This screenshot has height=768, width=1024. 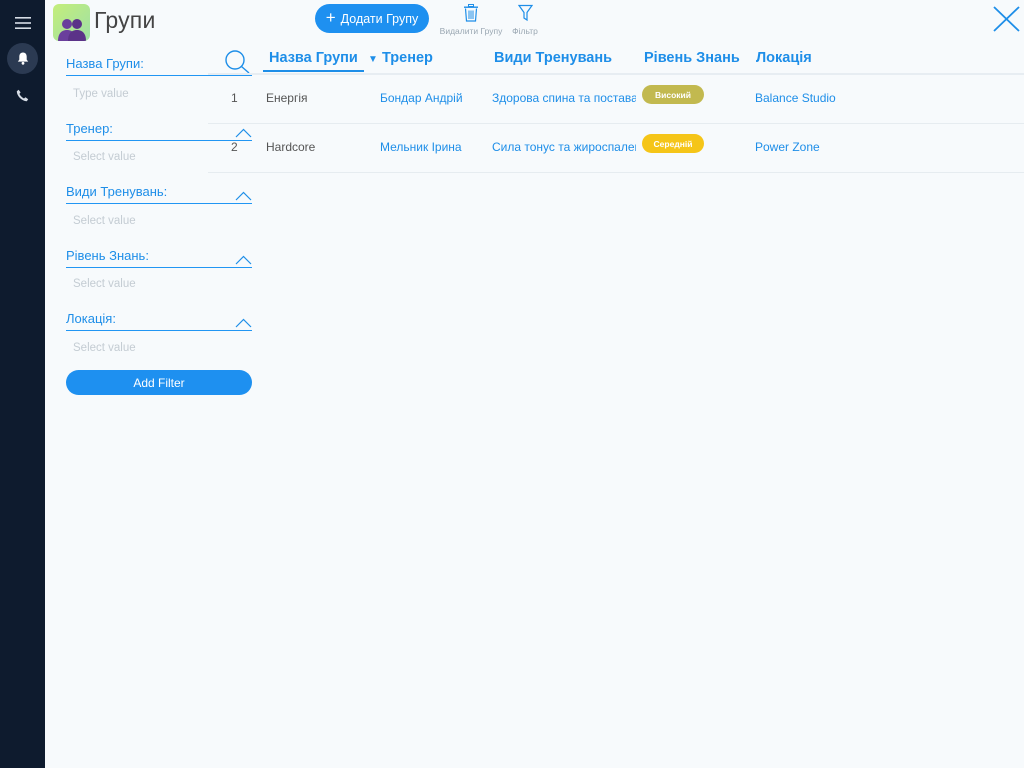 I want to click on column-header-level: Рівень Знань, so click(x=692, y=58).